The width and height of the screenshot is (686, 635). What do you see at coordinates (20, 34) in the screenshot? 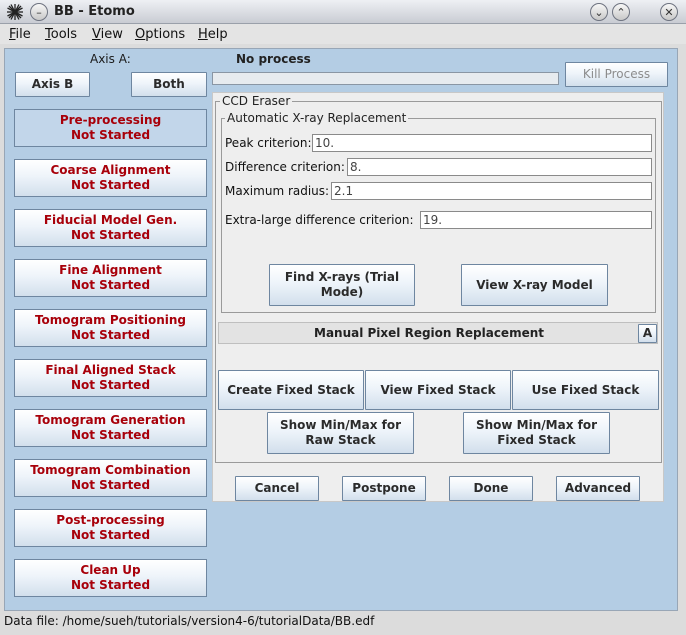
I see `menu-file: File` at bounding box center [20, 34].